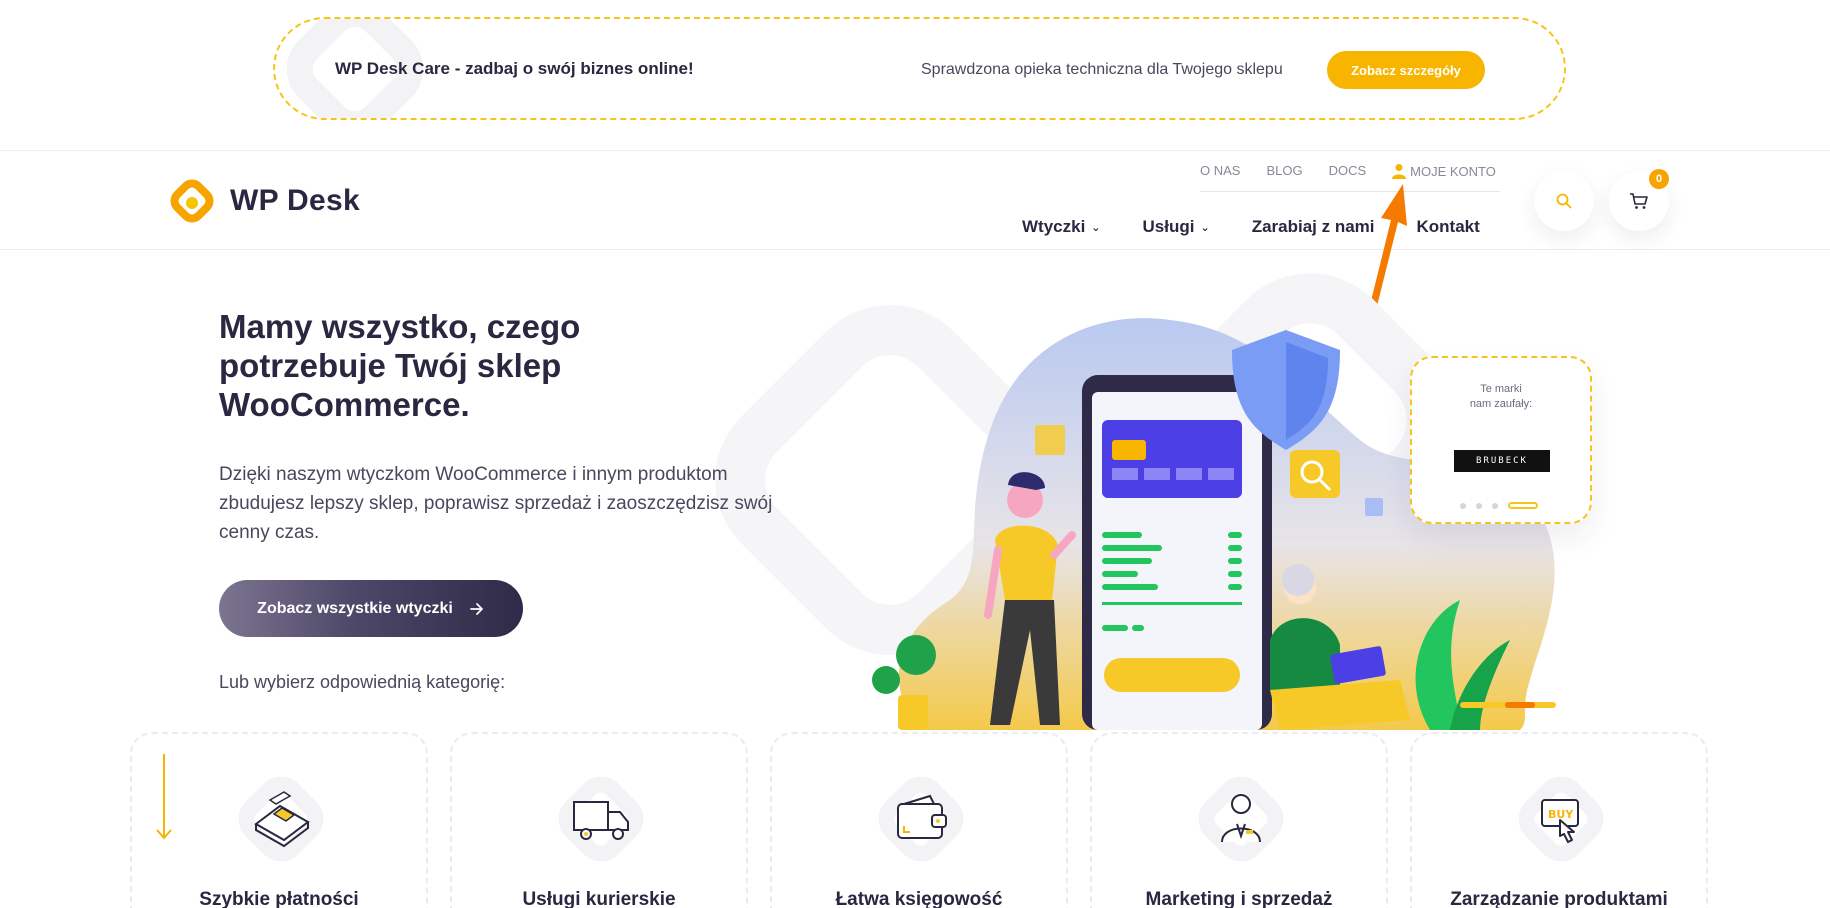 The image size is (1830, 908). Describe the element at coordinates (1239, 898) in the screenshot. I see `category-label: Marketing i sprzedaż` at that location.